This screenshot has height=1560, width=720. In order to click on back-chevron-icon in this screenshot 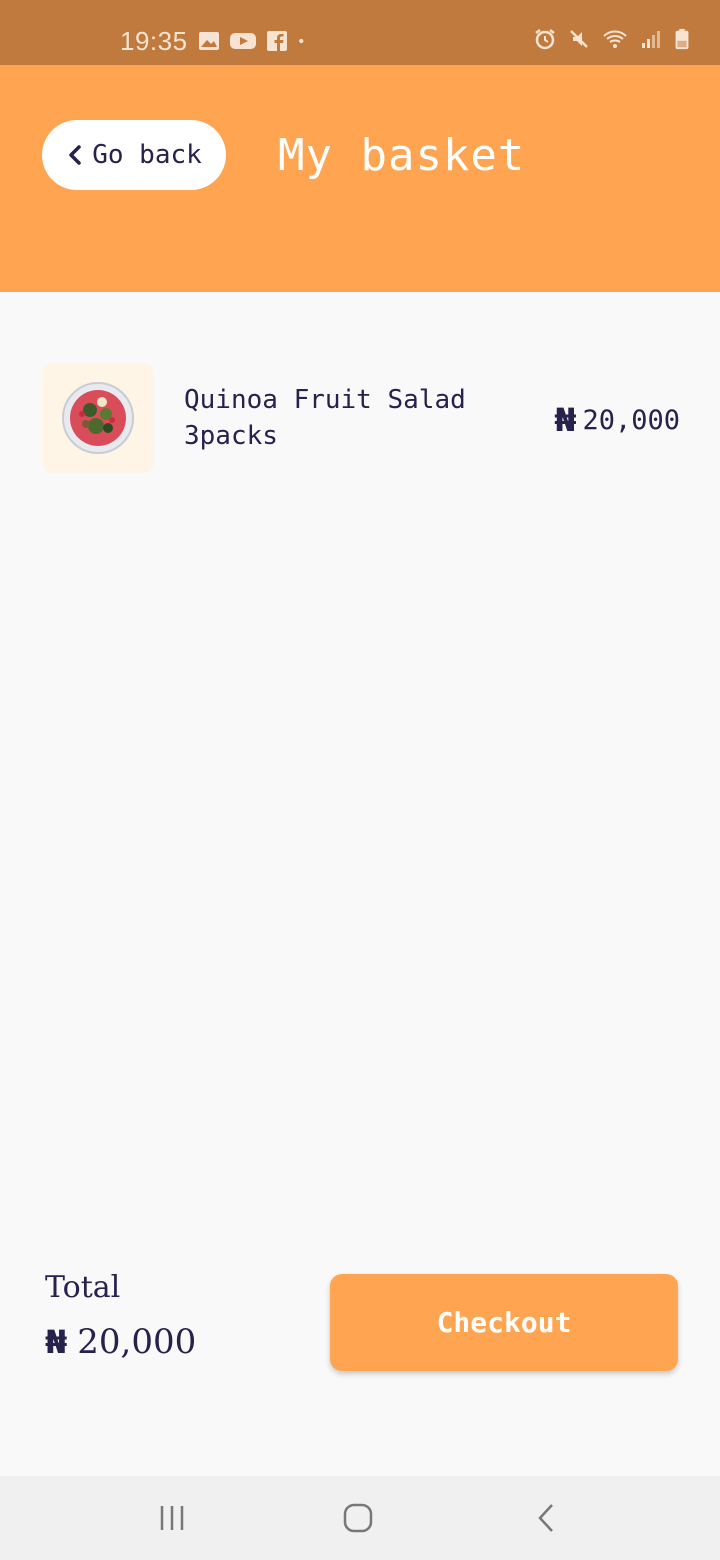, I will do `click(545, 1518)`.